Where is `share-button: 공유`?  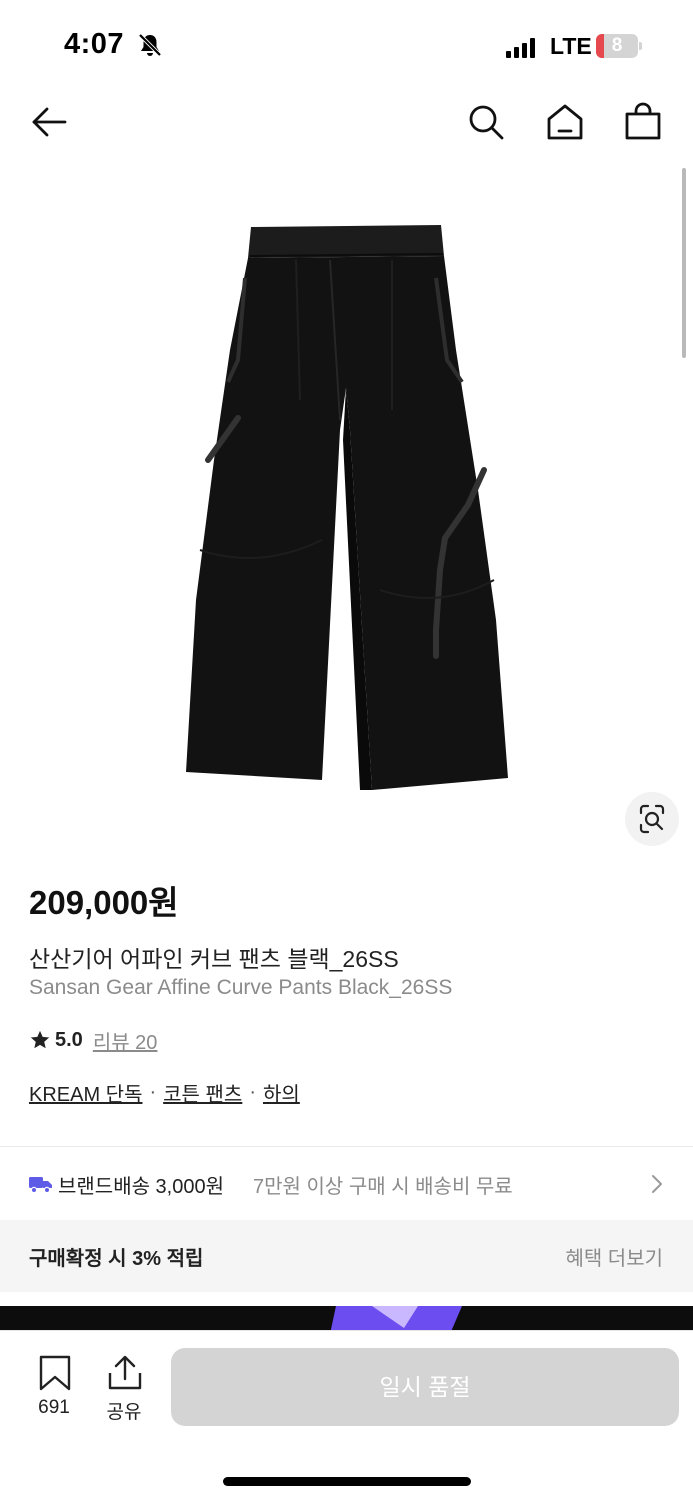
share-button: 공유 is located at coordinates (124, 1390).